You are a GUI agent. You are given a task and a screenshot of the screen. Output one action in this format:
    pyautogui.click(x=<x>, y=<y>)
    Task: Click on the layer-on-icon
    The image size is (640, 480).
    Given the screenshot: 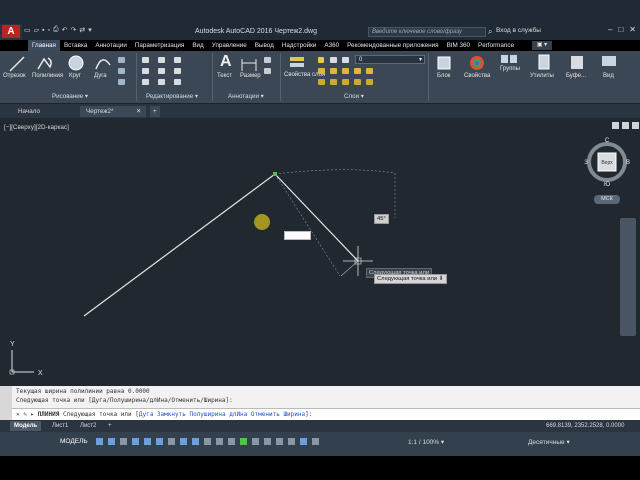 What is the action you would take?
    pyautogui.click(x=321, y=60)
    